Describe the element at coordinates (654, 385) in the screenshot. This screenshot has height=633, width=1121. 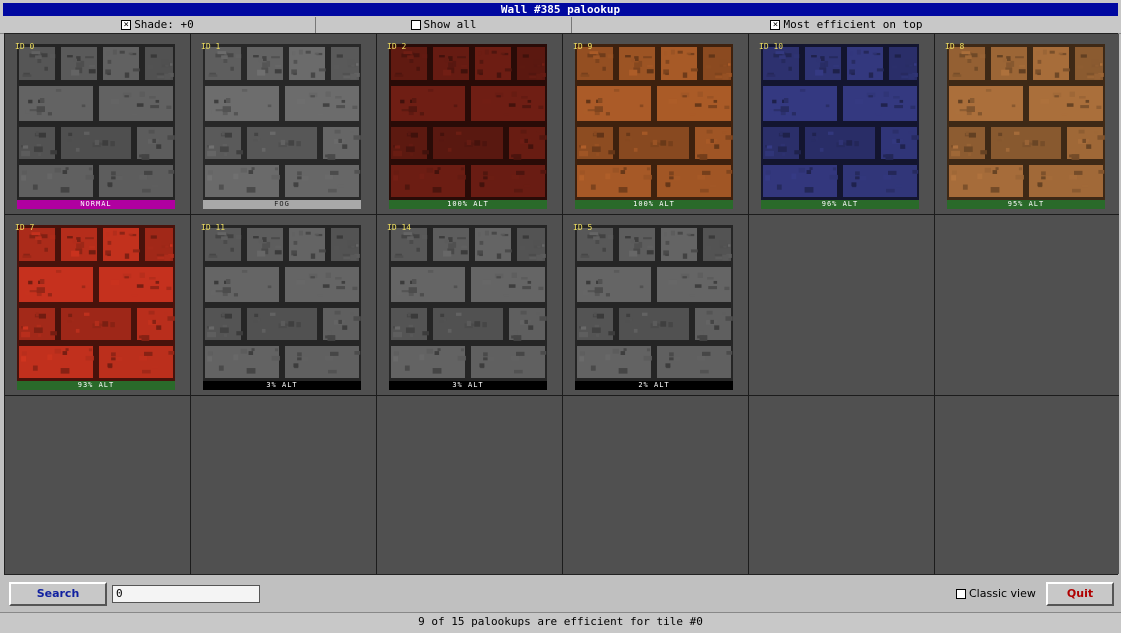
I see `palookup-label: 2% ALT` at that location.